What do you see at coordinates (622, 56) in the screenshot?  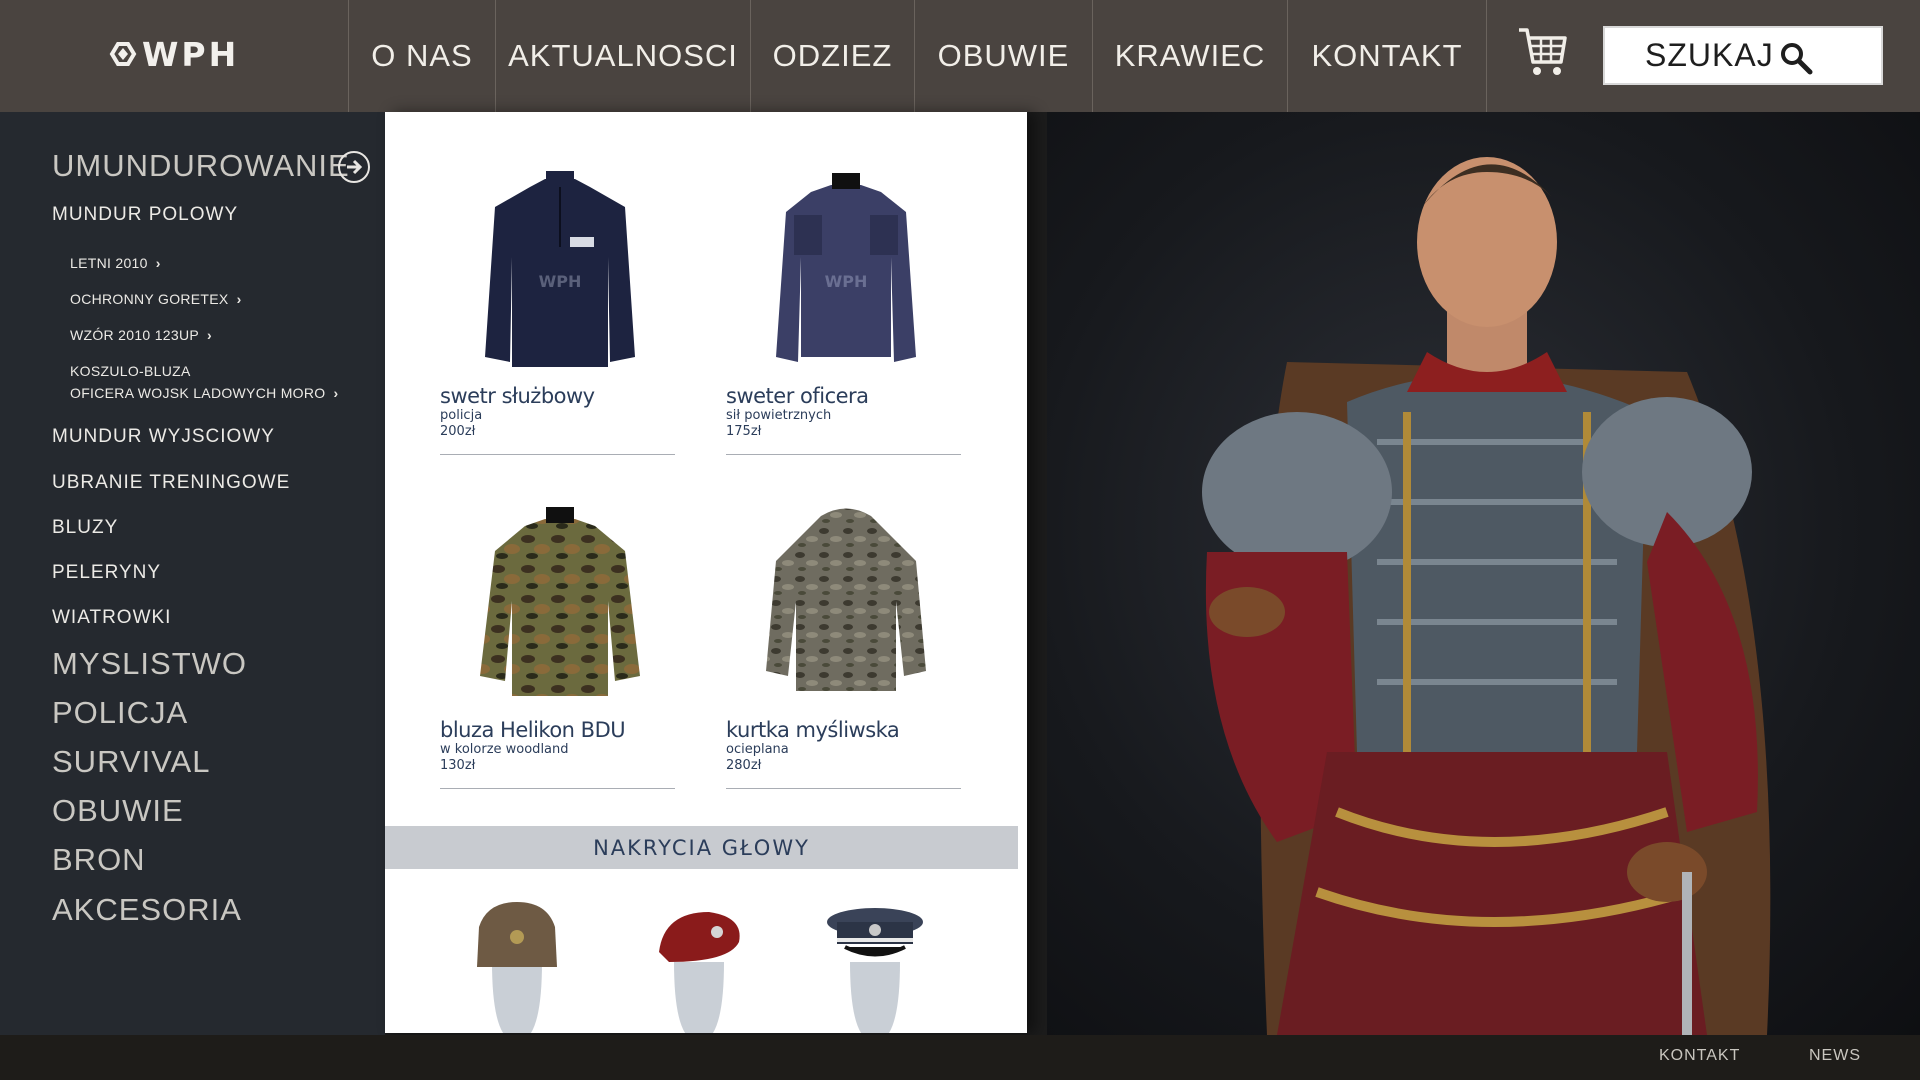 I see `nav-item-aktualnosci: AKTUALNOSCI` at bounding box center [622, 56].